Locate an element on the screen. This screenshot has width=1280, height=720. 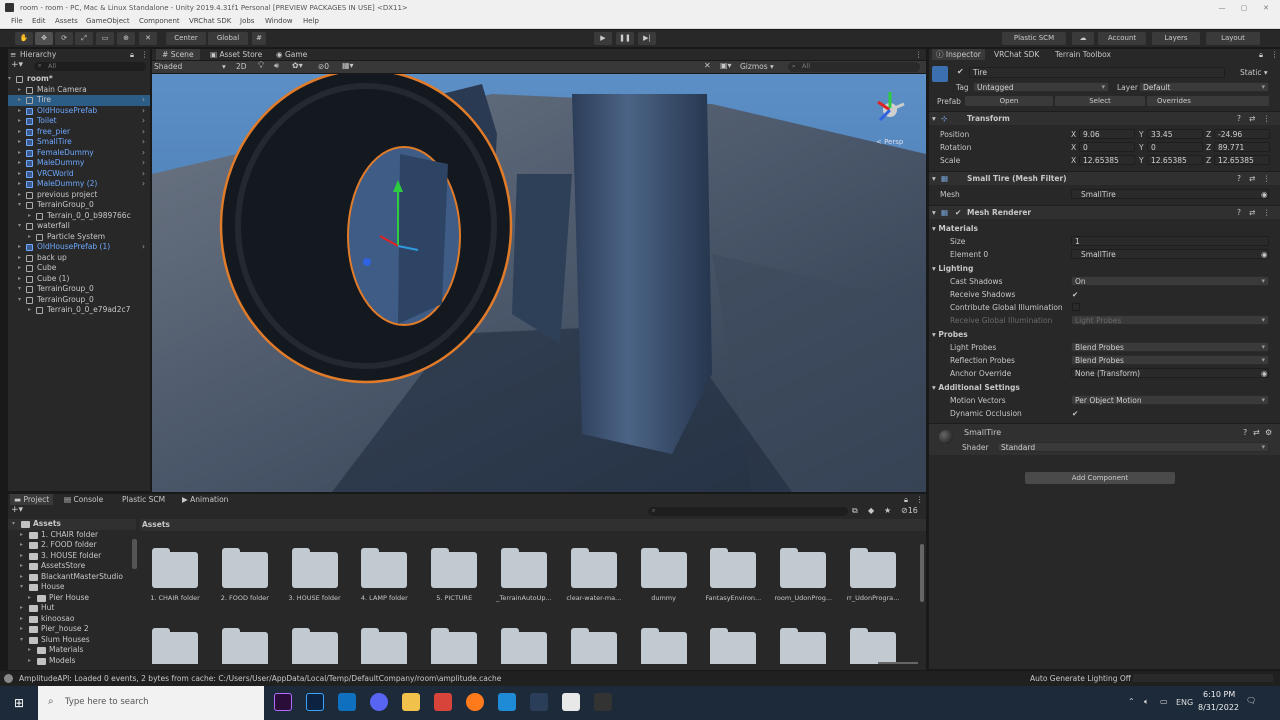
filter-type-icon: ⧉ is located at coordinates (855, 511).